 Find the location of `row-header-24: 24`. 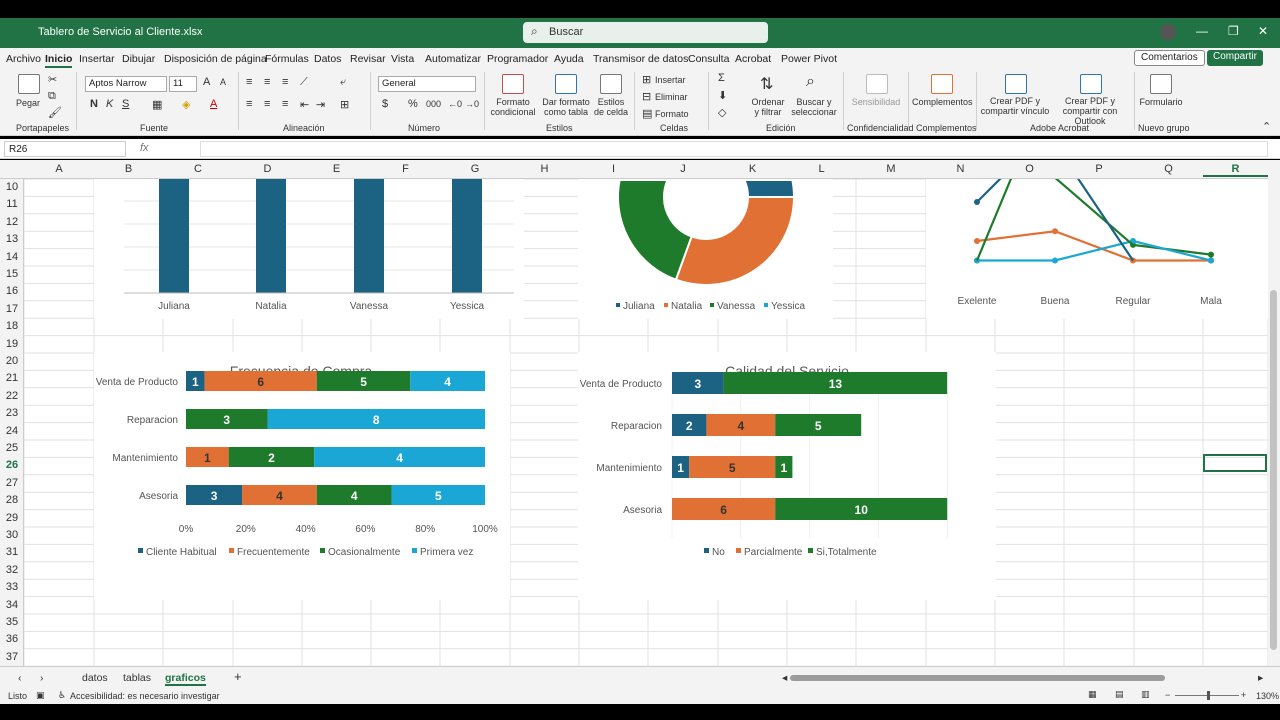

row-header-24: 24 is located at coordinates (12, 431).